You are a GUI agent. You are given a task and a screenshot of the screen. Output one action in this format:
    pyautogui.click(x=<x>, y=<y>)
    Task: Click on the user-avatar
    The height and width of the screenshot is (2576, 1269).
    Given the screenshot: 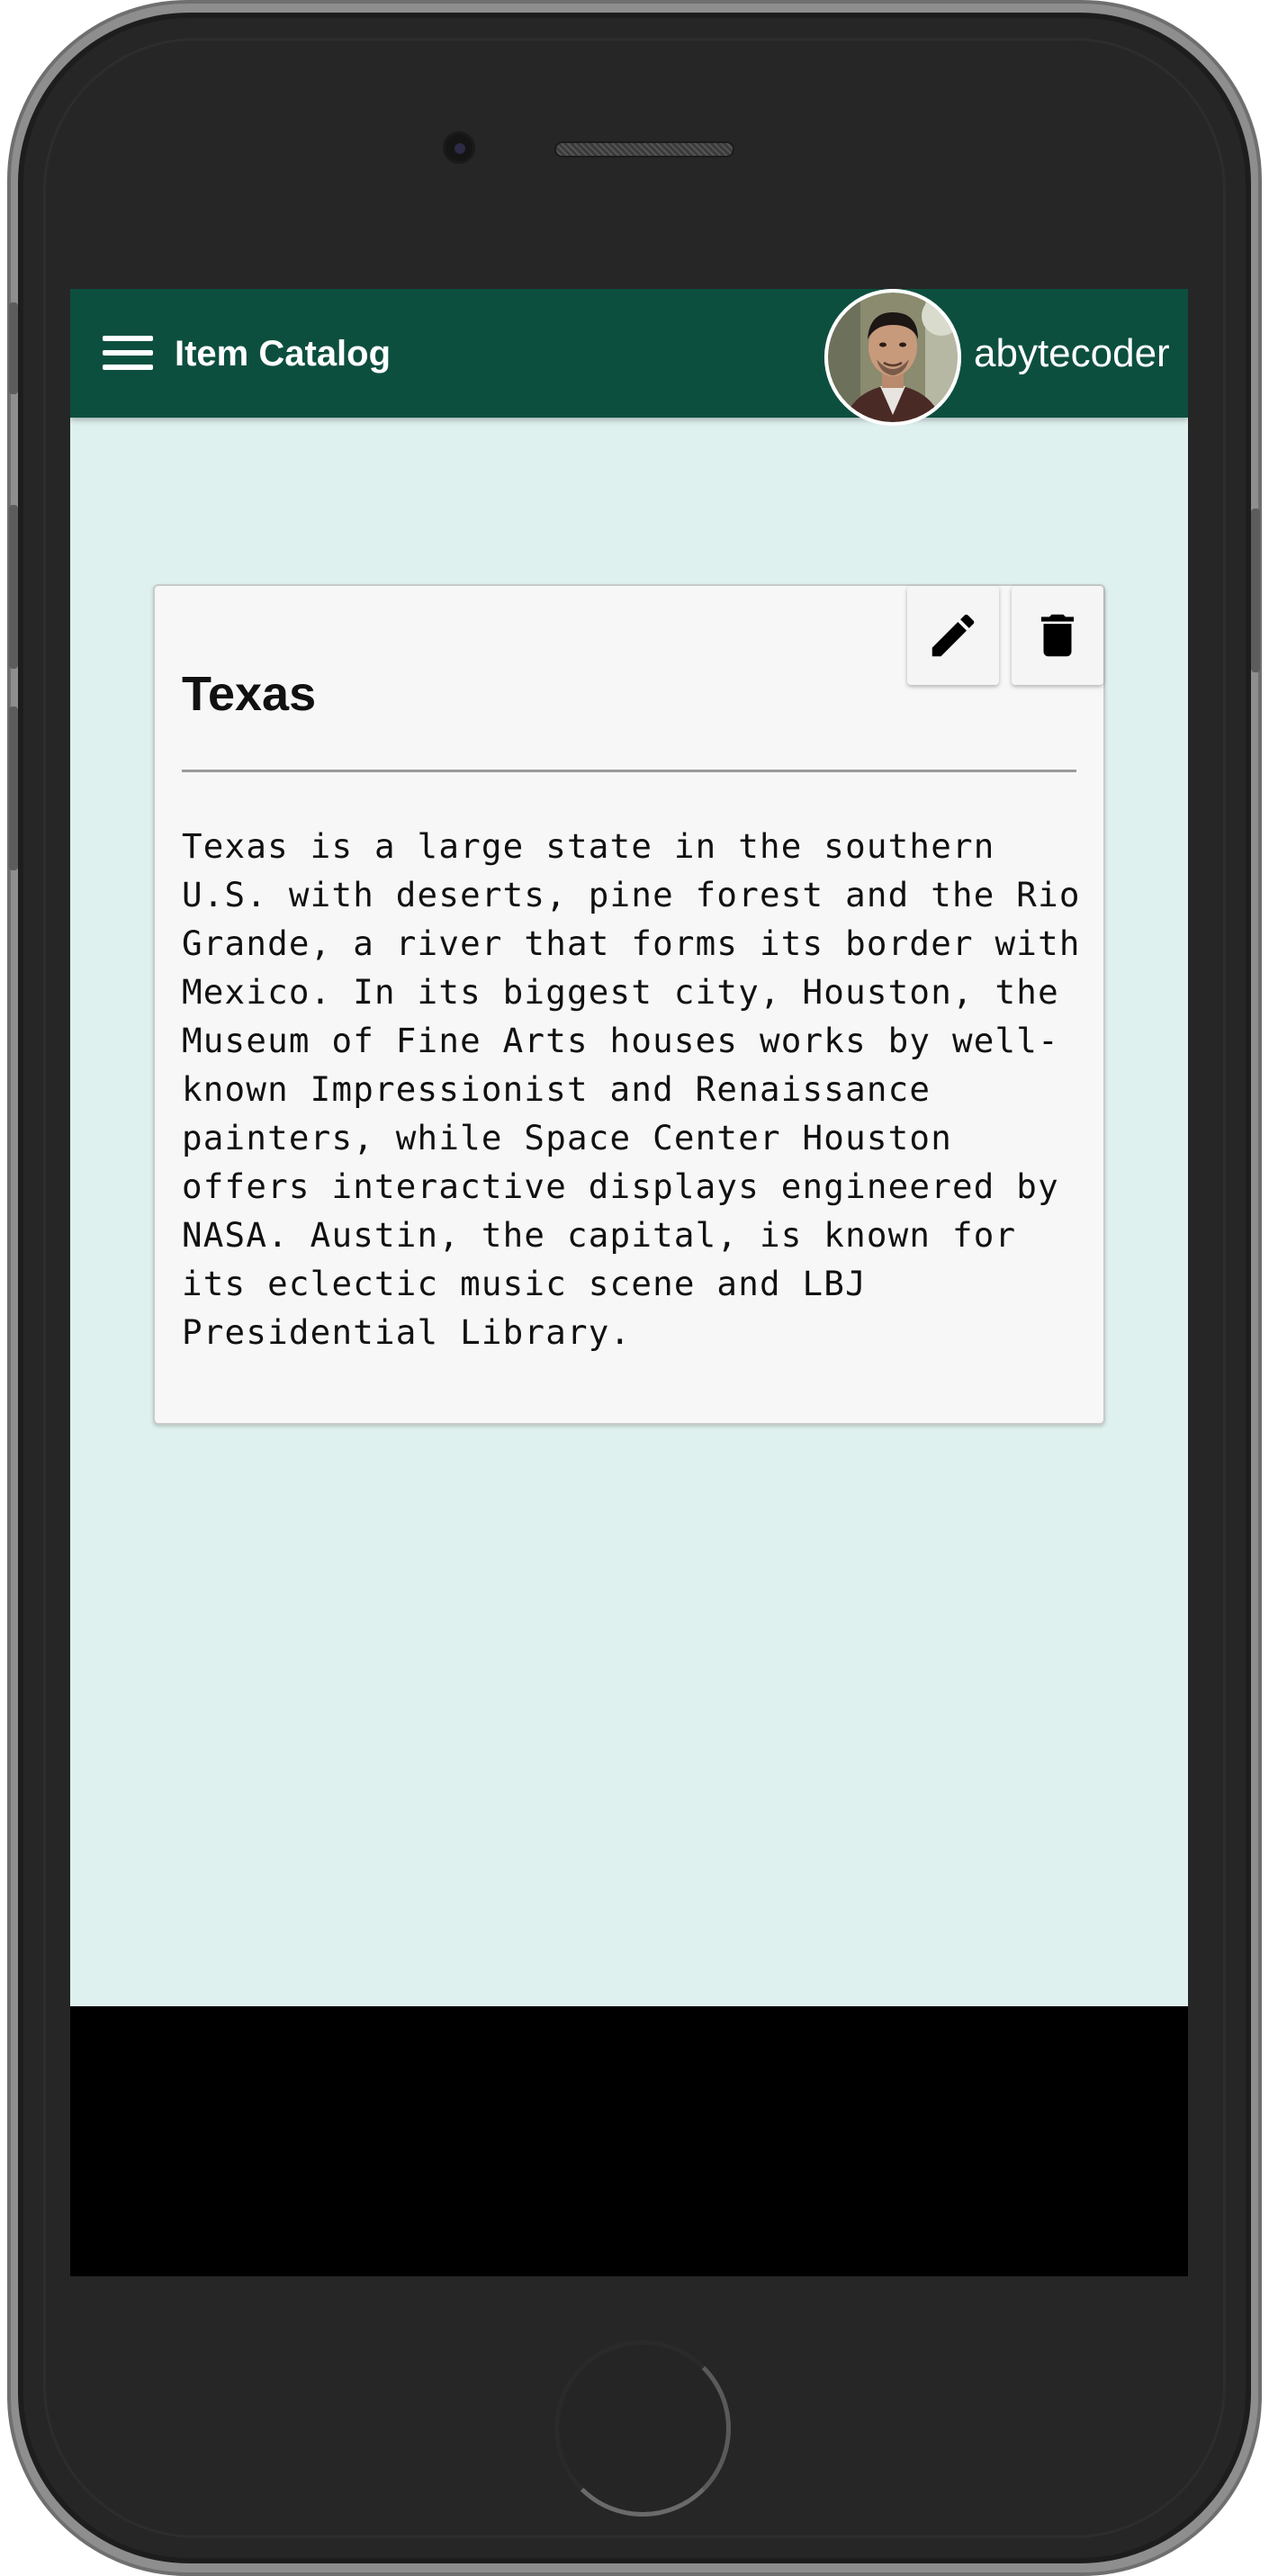 What is the action you would take?
    pyautogui.click(x=893, y=357)
    